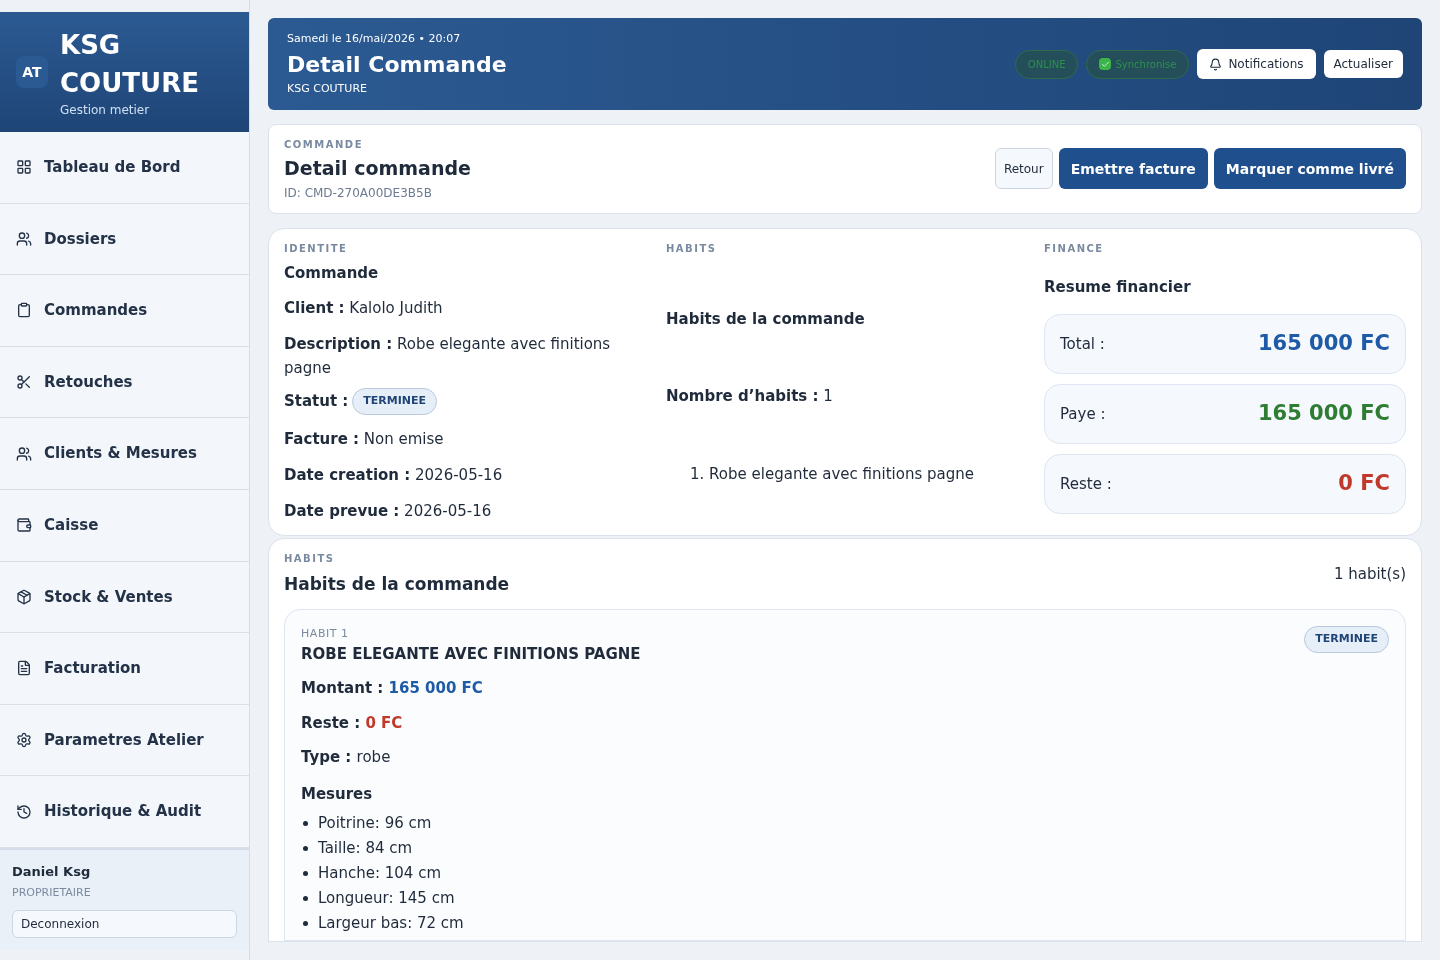  I want to click on sidebar-item: Retouches, so click(124, 382).